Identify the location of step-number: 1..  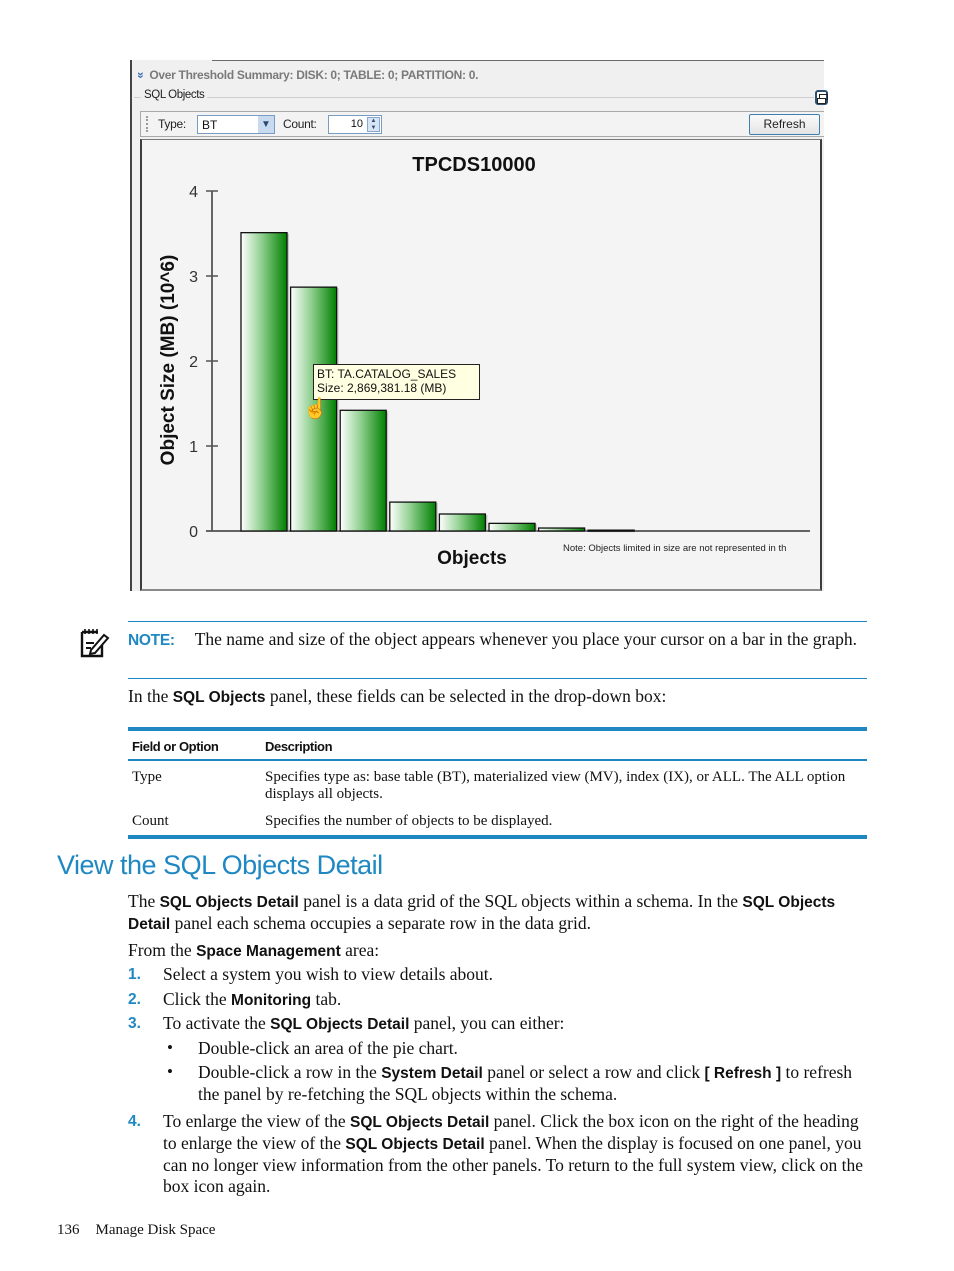
(134, 974).